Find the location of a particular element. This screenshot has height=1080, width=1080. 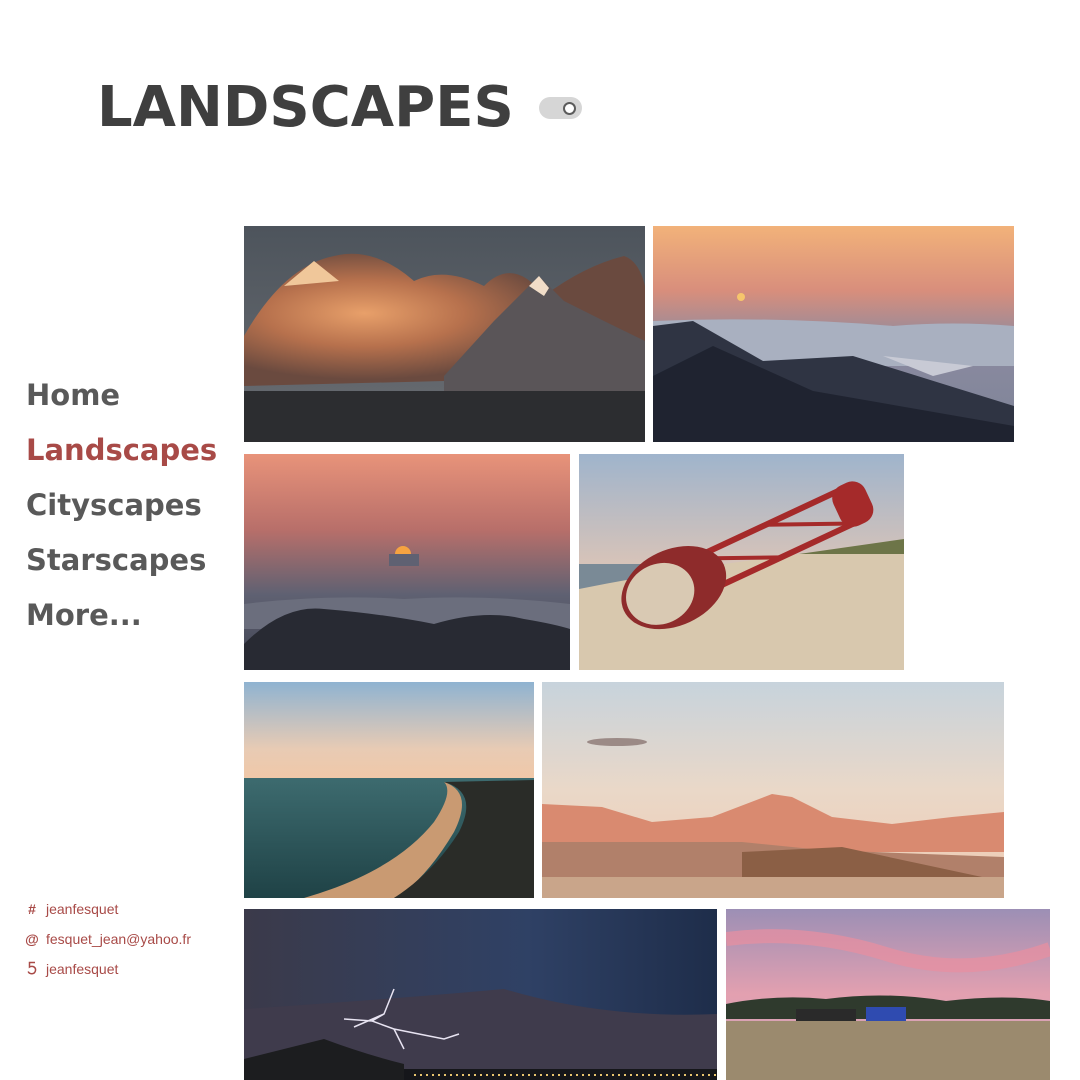

photo-coastline-beach is located at coordinates (389, 790).